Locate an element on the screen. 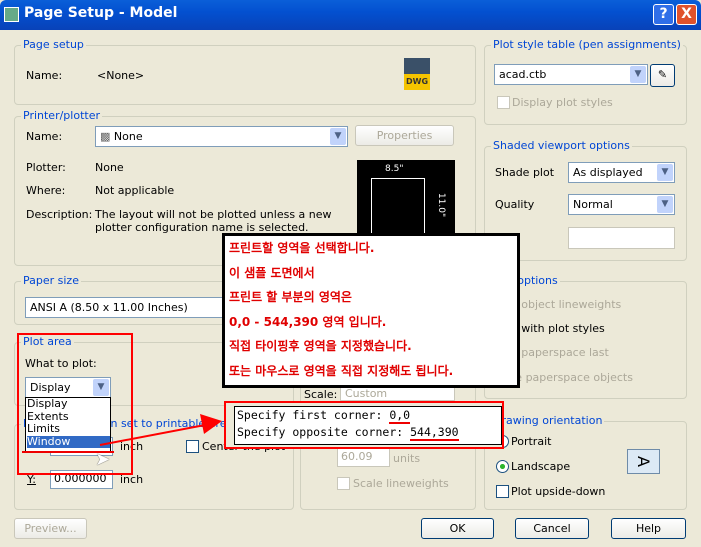 Image resolution: width=701 pixels, height=547 pixels. annotation-line: 프린트할 영역을 선택합니다. is located at coordinates (302, 248).